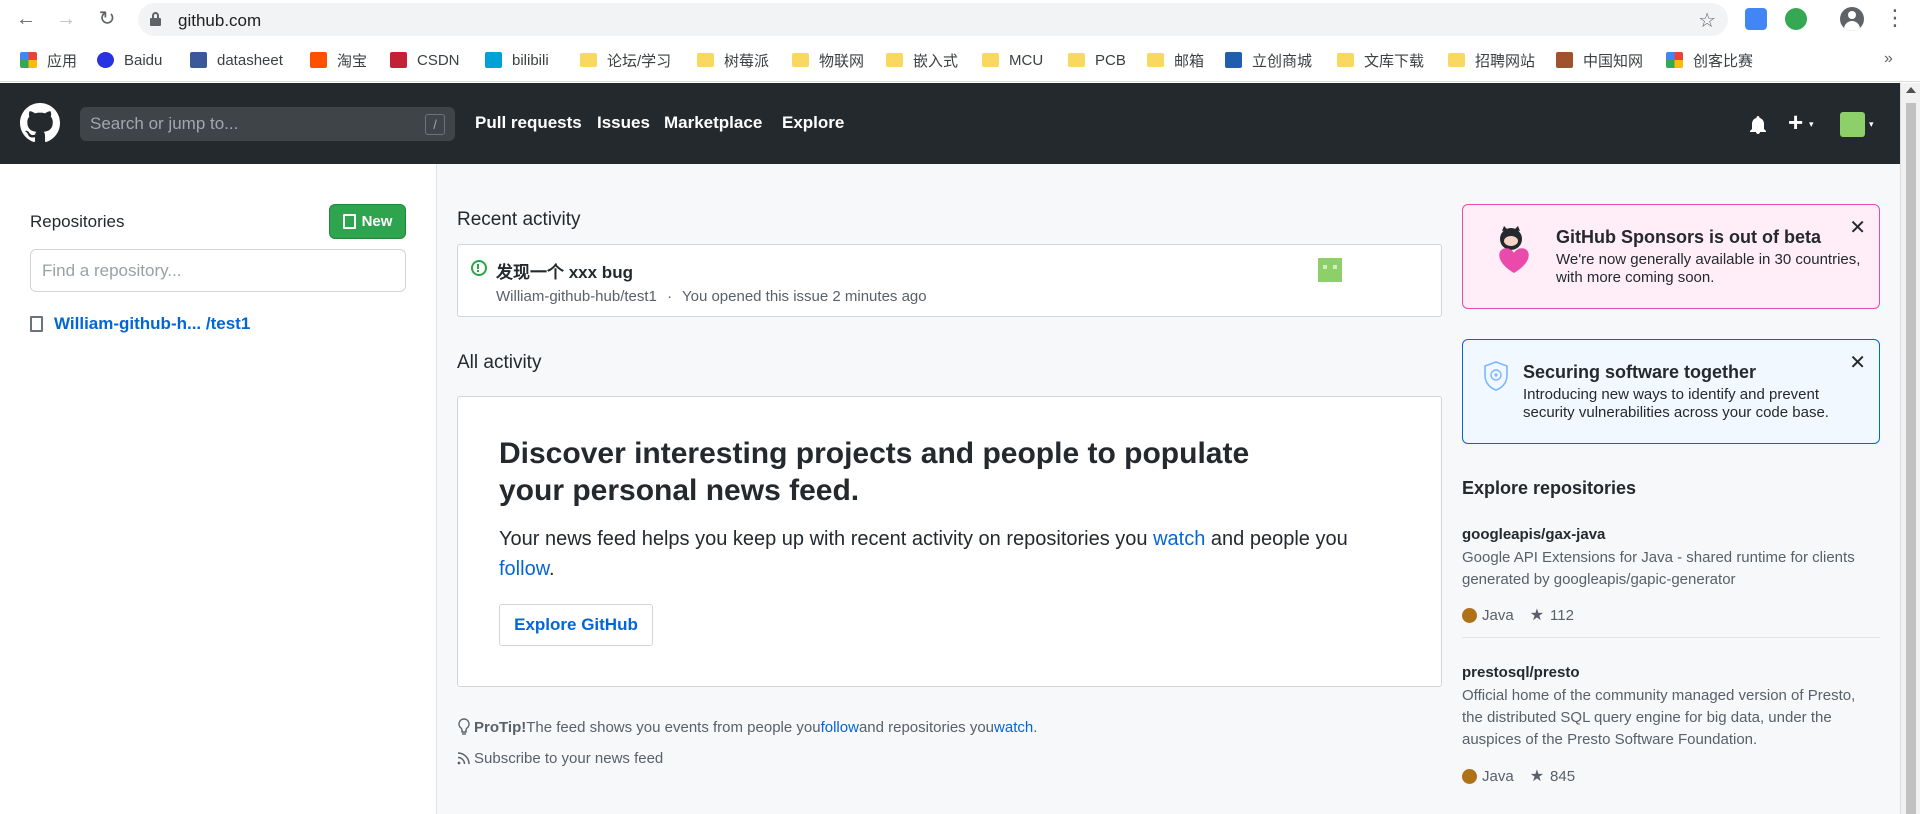 Image resolution: width=1920 pixels, height=814 pixels. Describe the element at coordinates (1640, 372) in the screenshot. I see `security-title: Securing software together` at that location.